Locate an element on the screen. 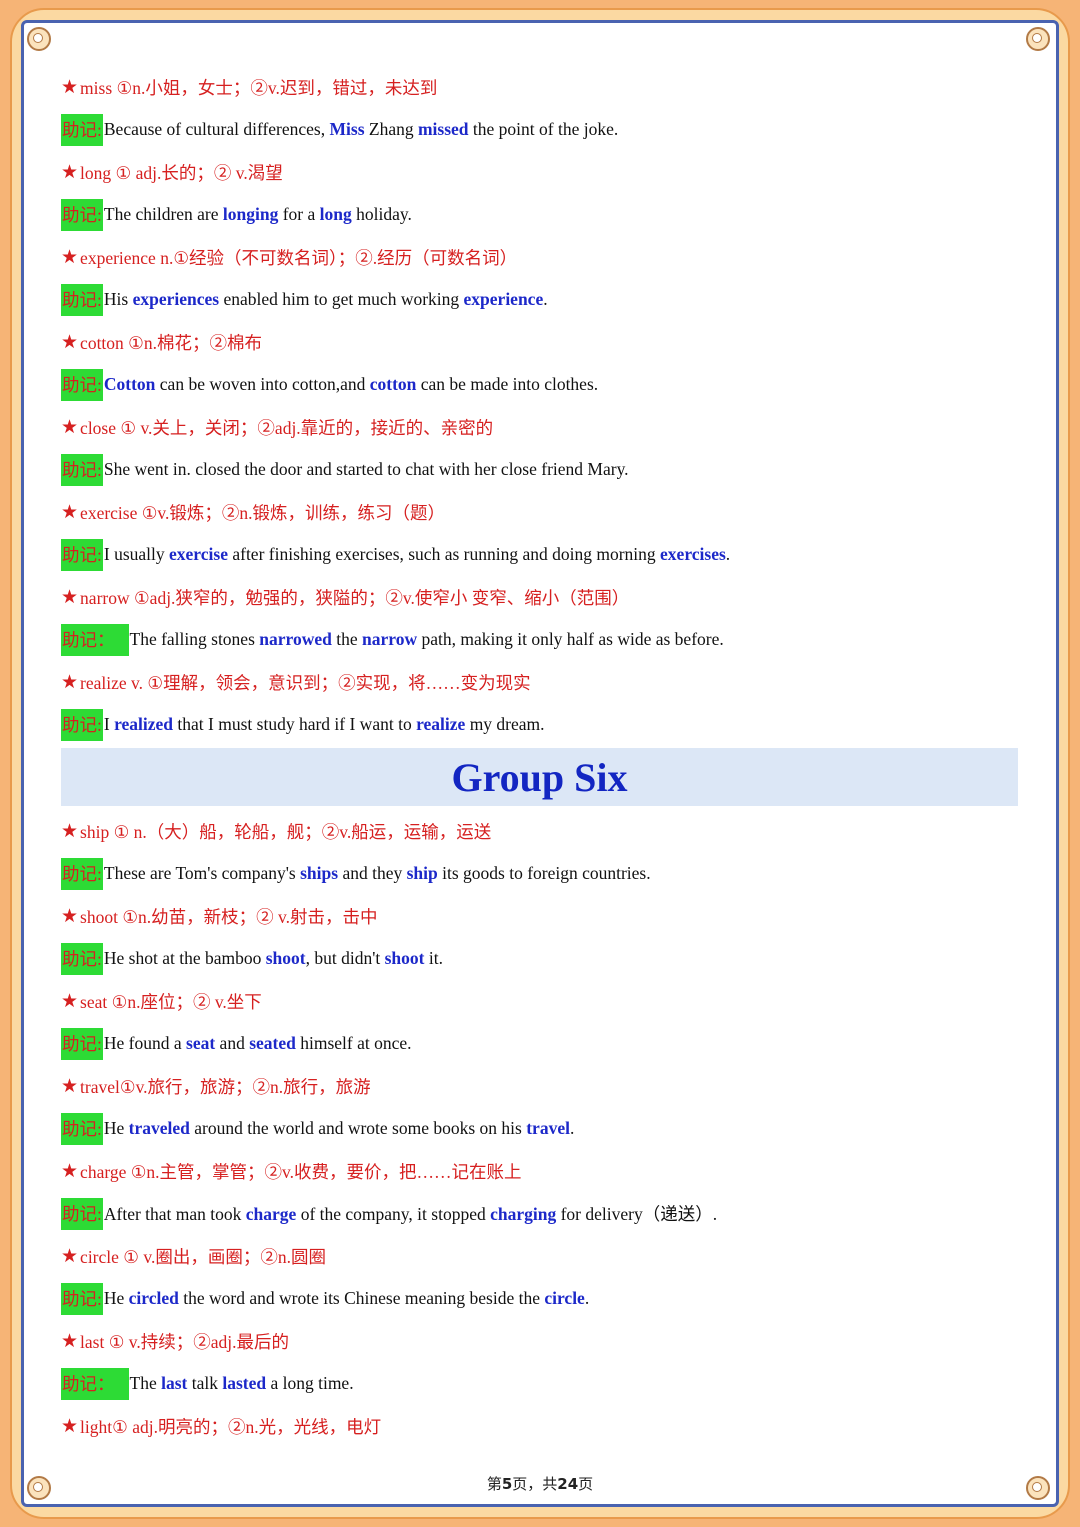 Image resolution: width=1080 pixels, height=1527 pixels. sentence-text: the is located at coordinates (346, 639).